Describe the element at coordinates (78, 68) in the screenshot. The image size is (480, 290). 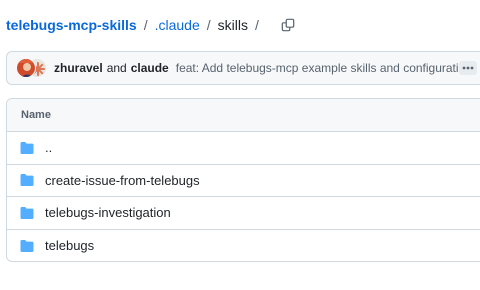
I see `commit-author-link: zhuravel` at that location.